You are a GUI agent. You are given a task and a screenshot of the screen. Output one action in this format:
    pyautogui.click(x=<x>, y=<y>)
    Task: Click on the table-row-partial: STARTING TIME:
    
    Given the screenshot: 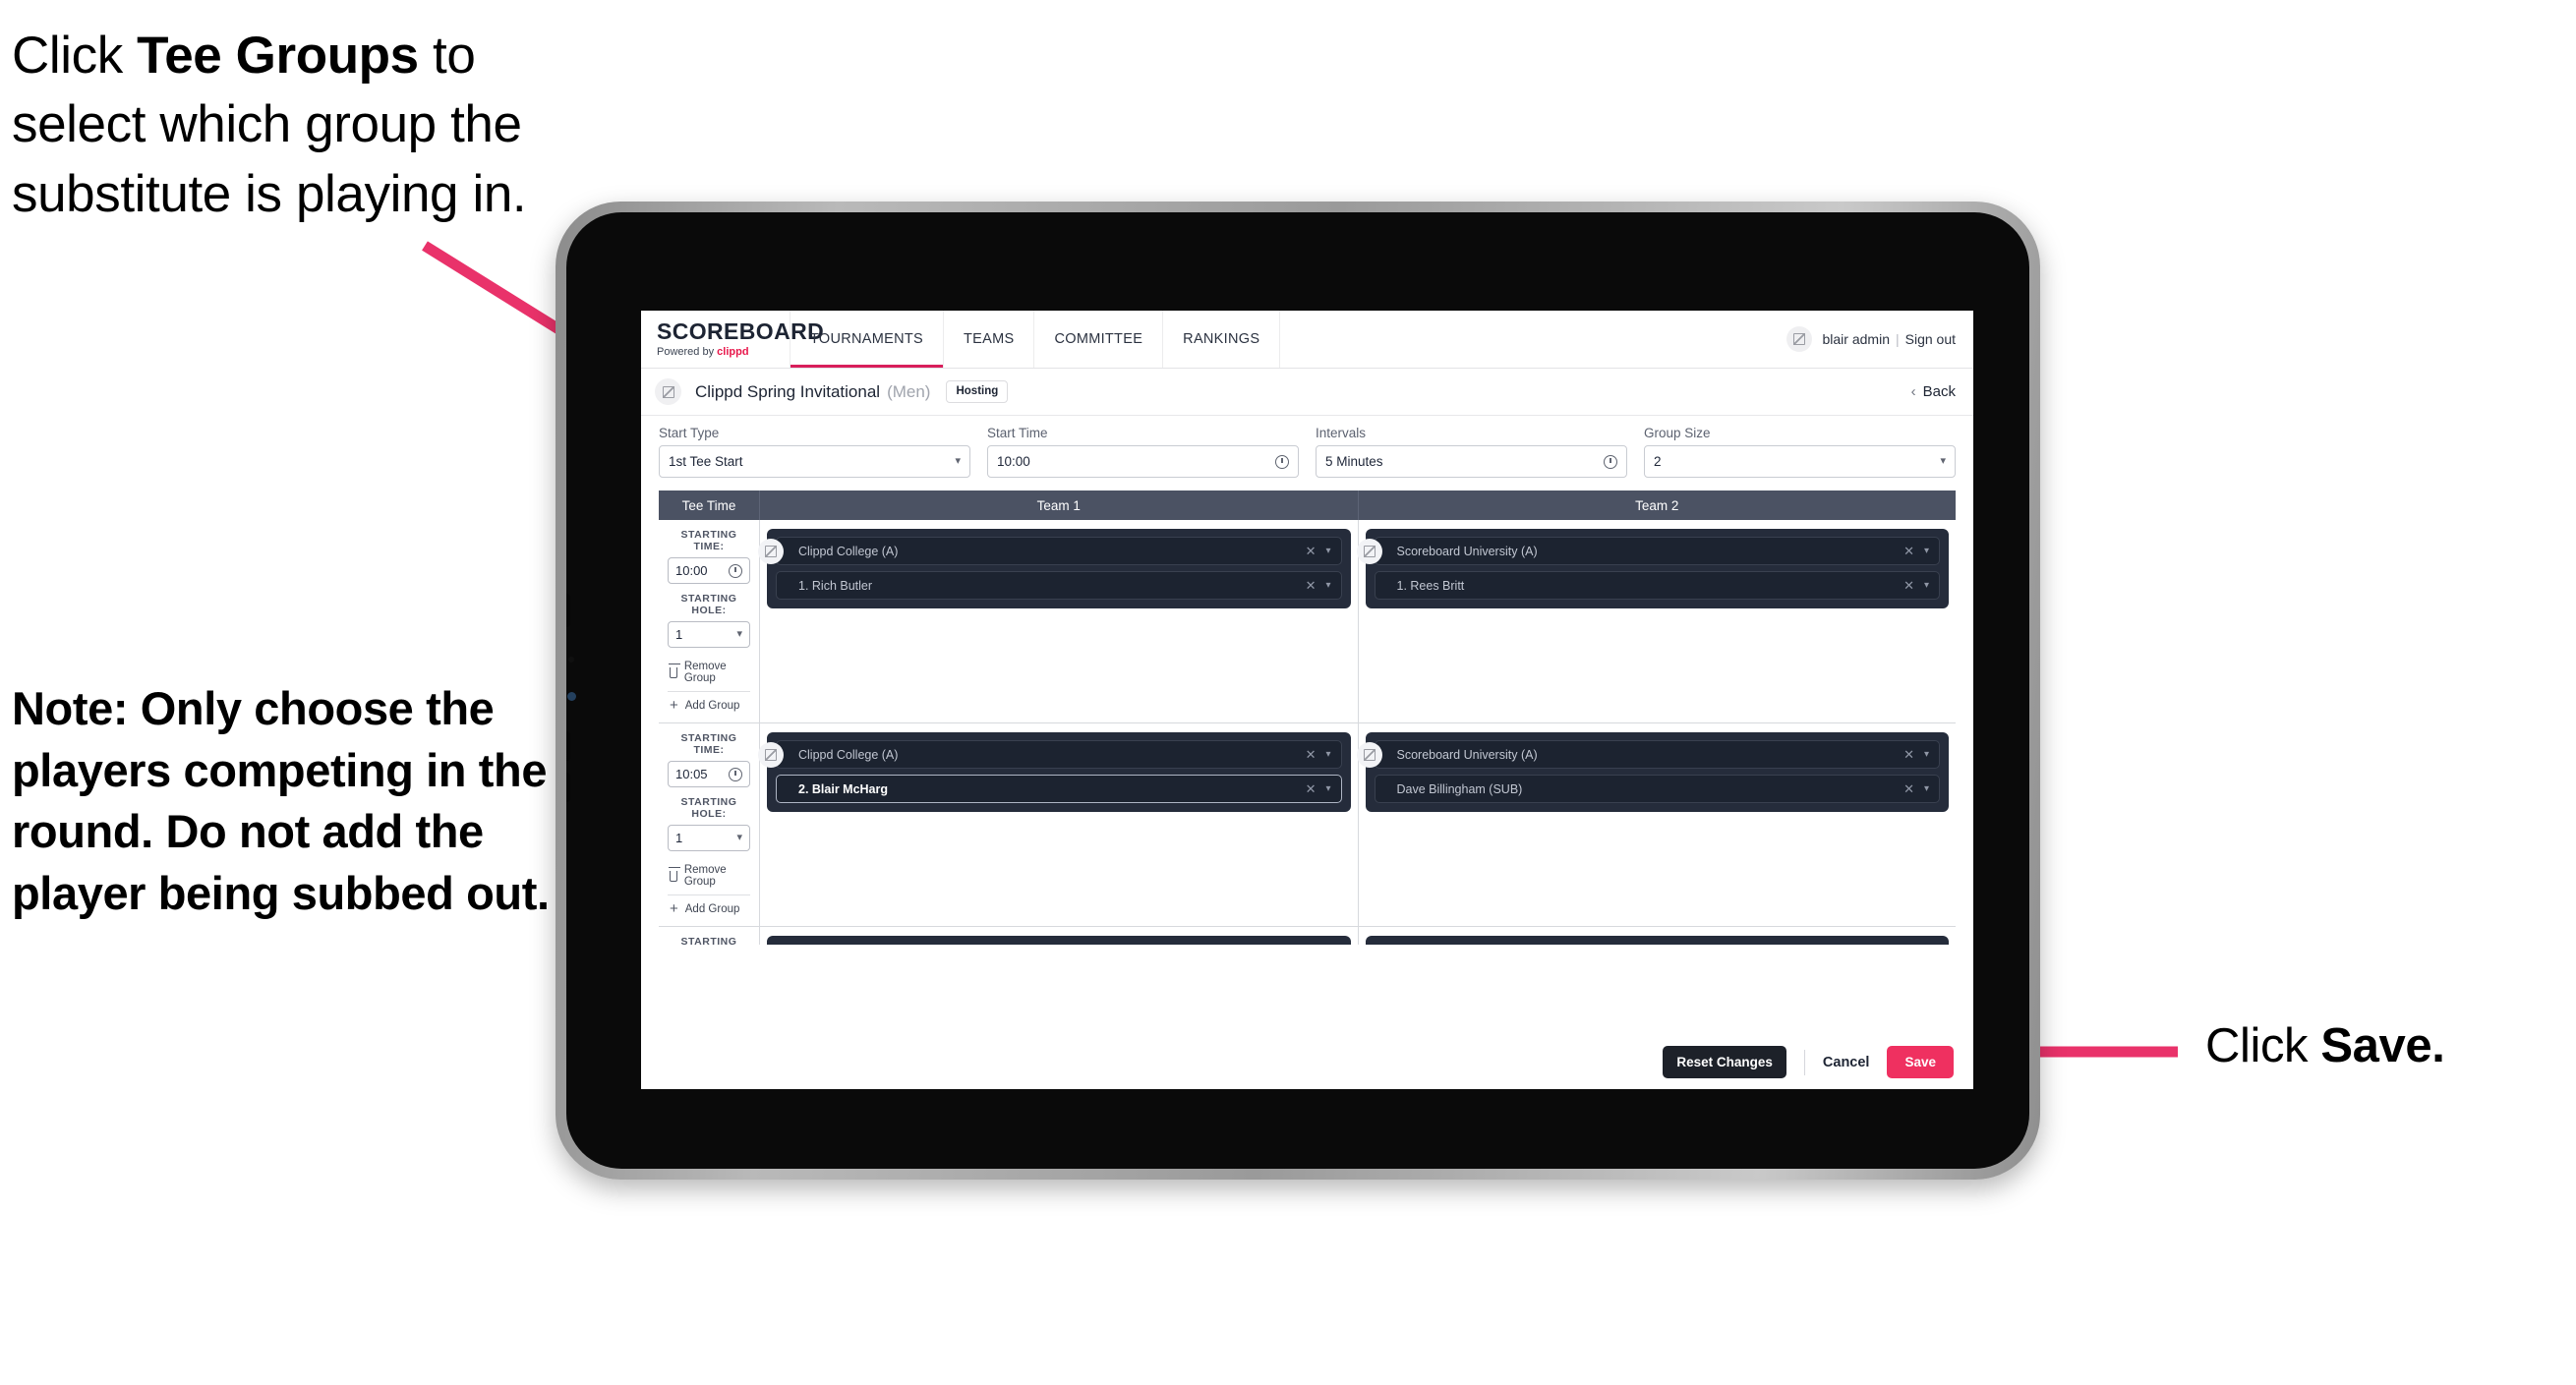 What is the action you would take?
    pyautogui.click(x=1307, y=936)
    